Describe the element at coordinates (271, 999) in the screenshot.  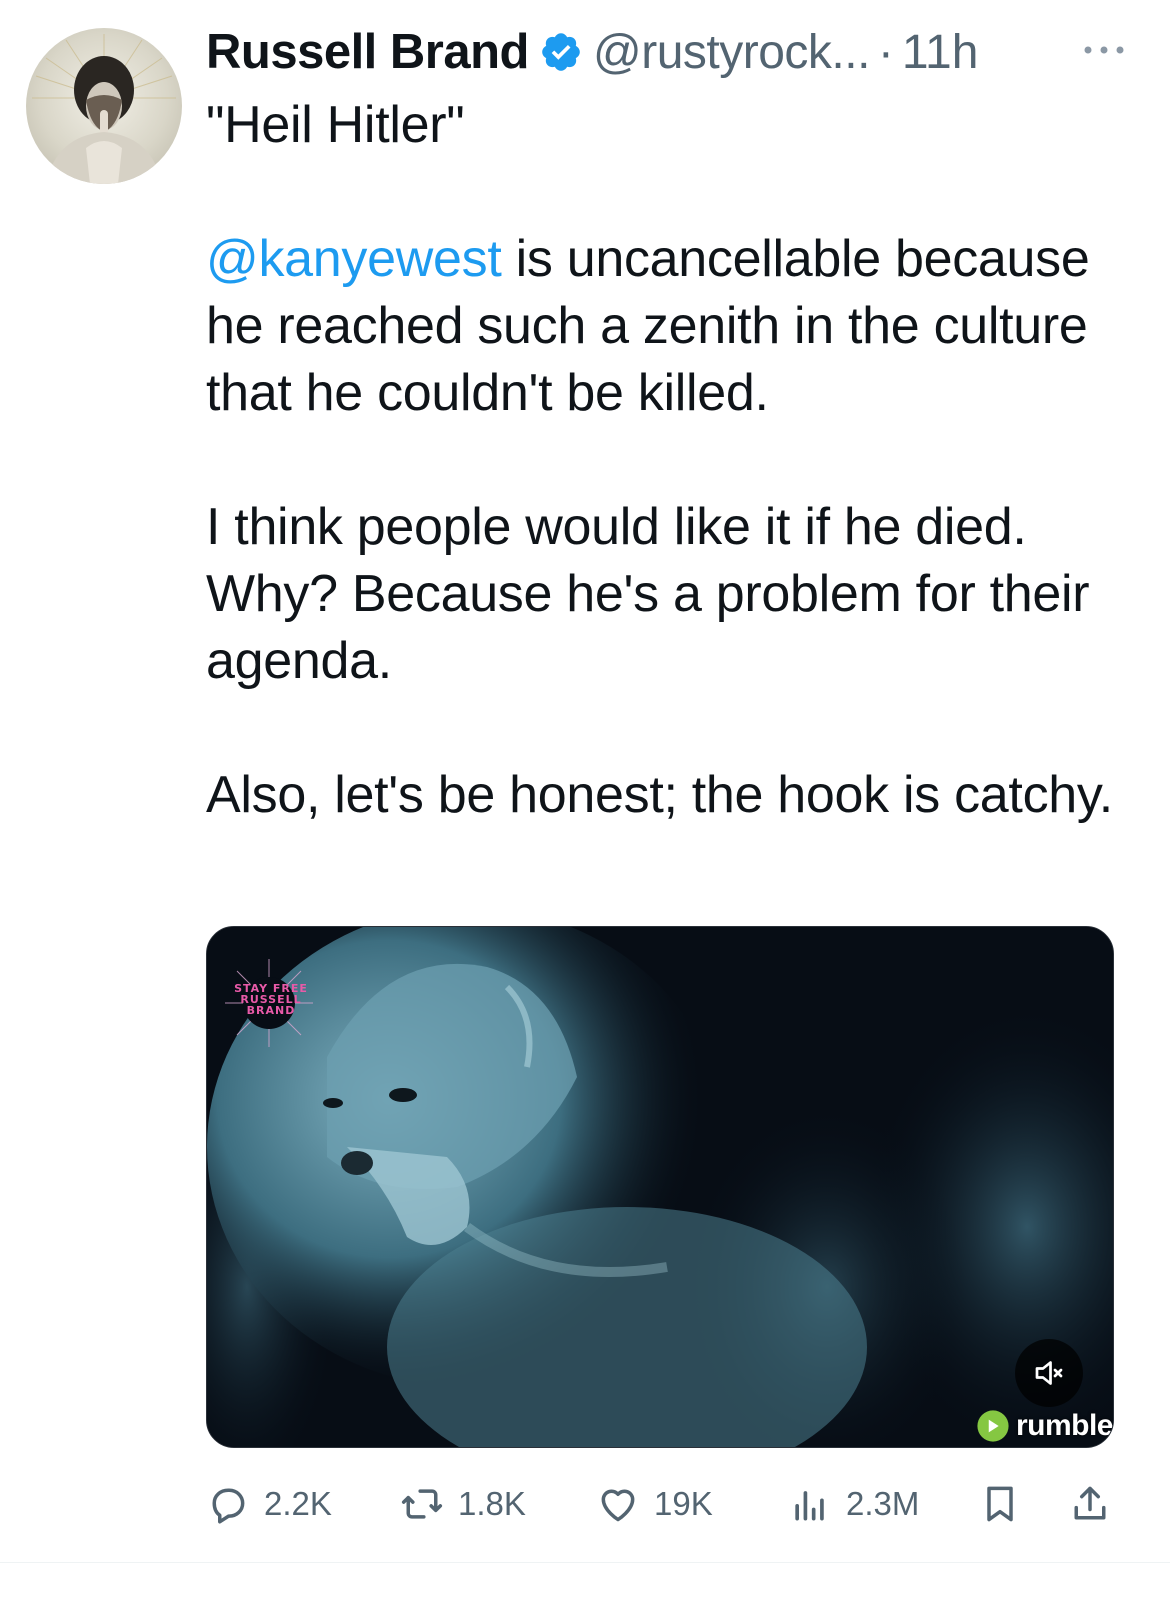
I see `channel-watermark: STAY FREE RUSSELL BRAND` at that location.